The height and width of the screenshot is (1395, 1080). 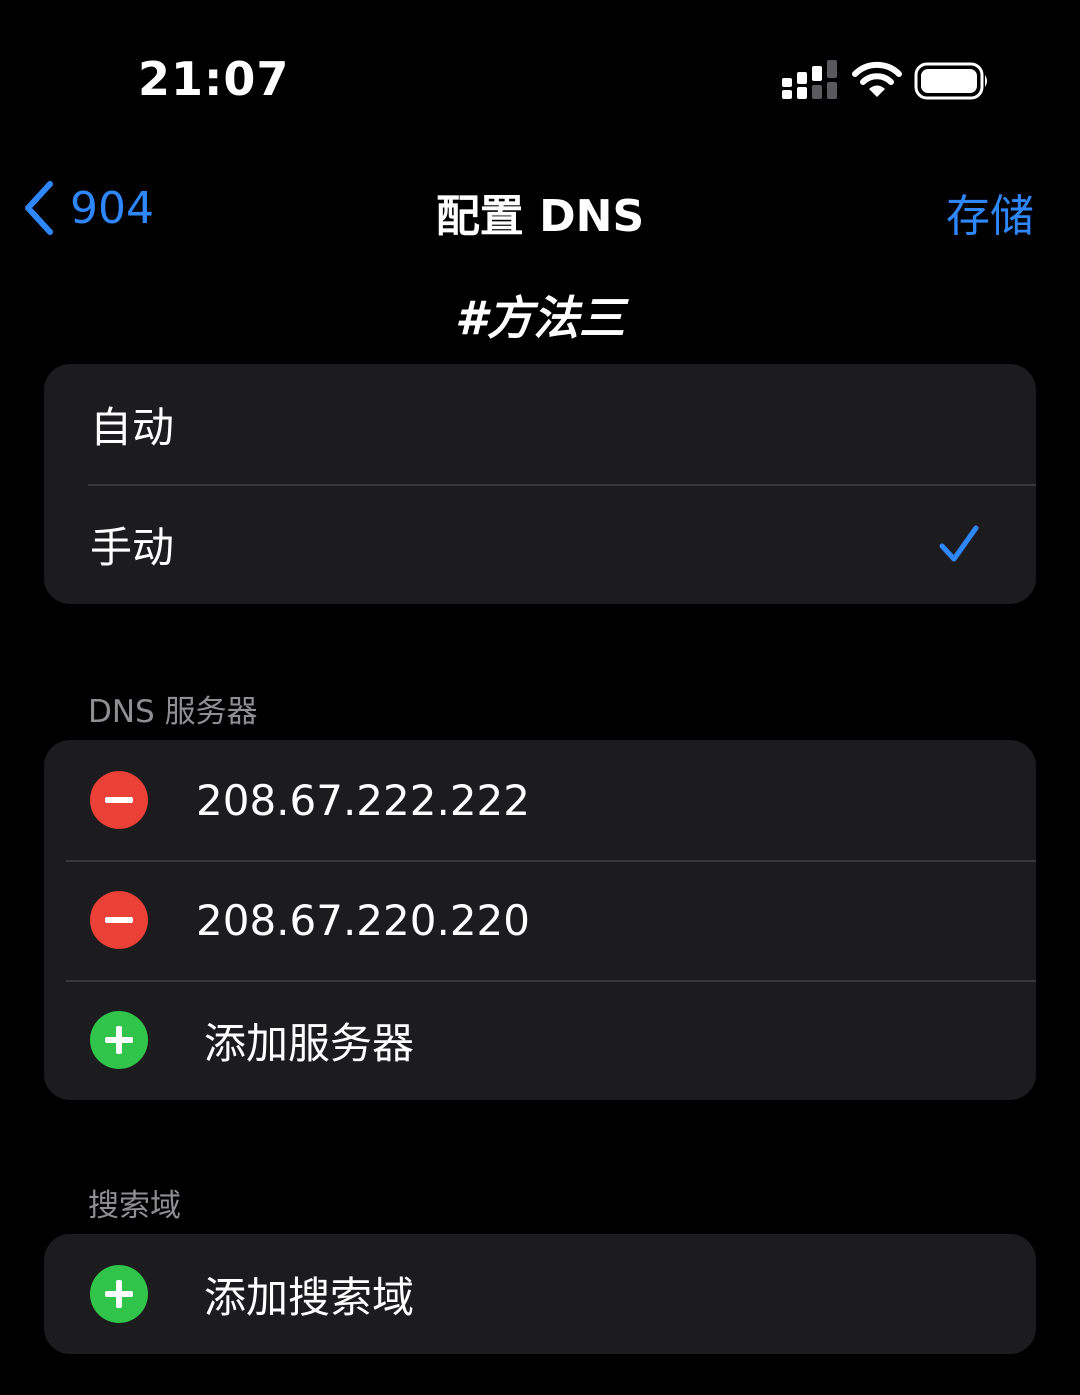 What do you see at coordinates (540, 544) in the screenshot?
I see `mode-option-manual: 手动` at bounding box center [540, 544].